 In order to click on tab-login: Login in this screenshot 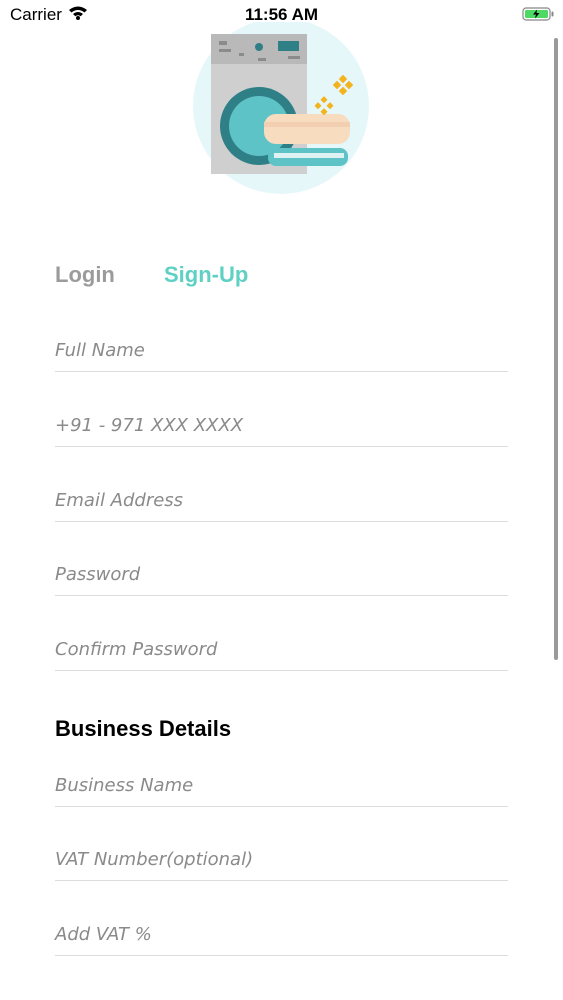, I will do `click(85, 275)`.